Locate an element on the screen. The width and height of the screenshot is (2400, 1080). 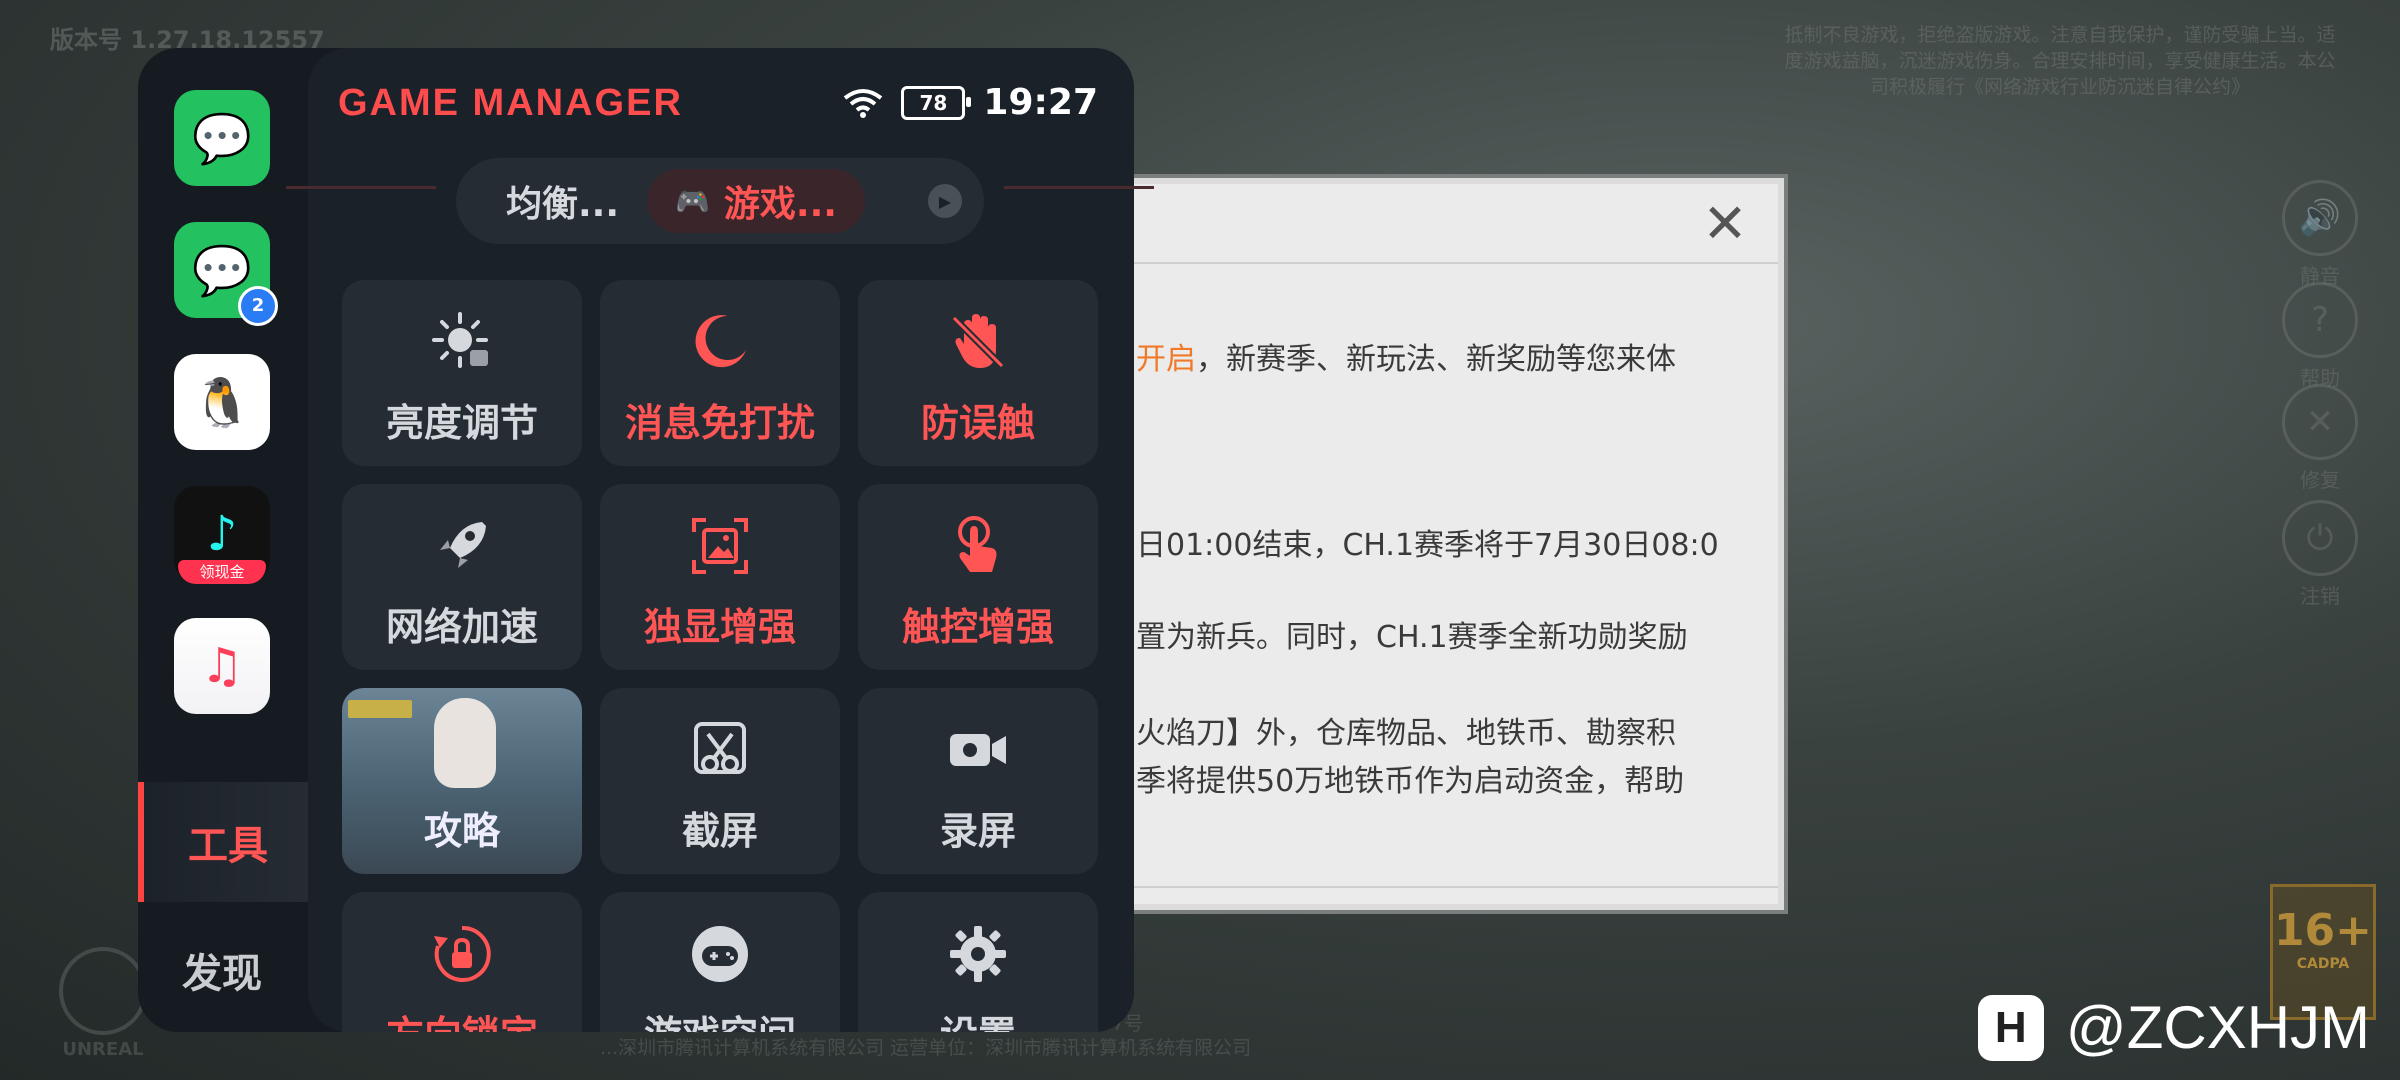
tile-label: 设置 is located at coordinates (978, 1018).